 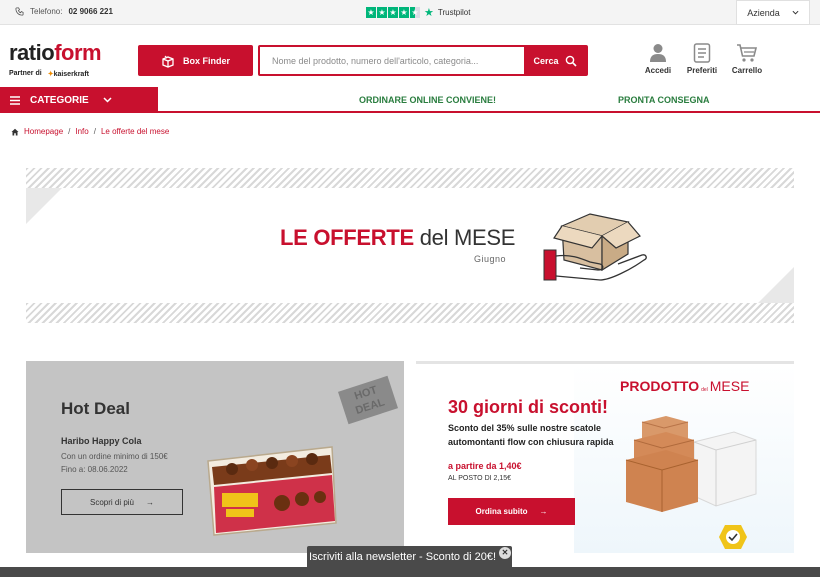 I want to click on favorites-button: Preferiti, so click(x=702, y=59).